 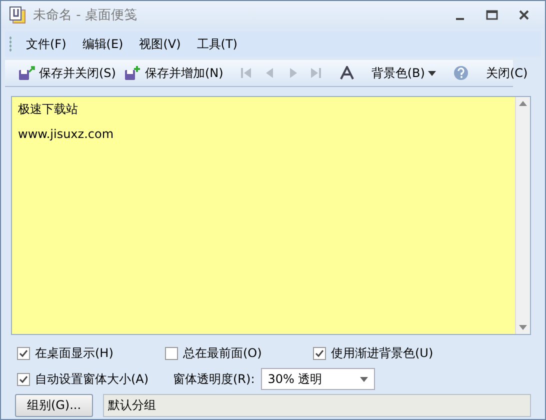 What do you see at coordinates (523, 103) in the screenshot?
I see `scroll-up-icon` at bounding box center [523, 103].